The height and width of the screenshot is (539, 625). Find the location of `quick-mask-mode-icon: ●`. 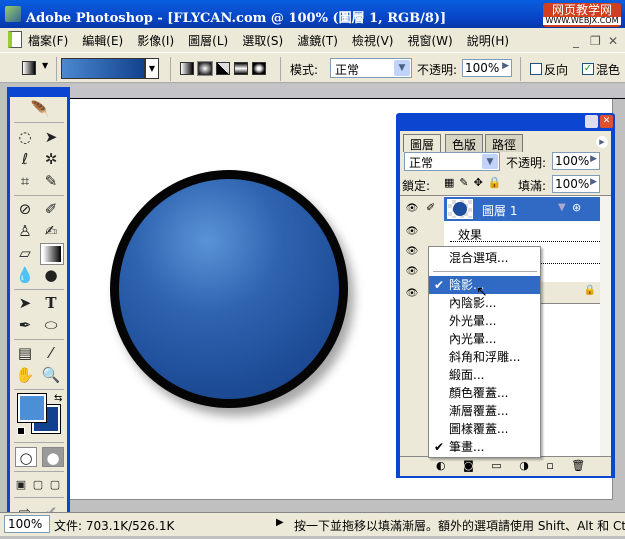

quick-mask-mode-icon: ● is located at coordinates (53, 457).